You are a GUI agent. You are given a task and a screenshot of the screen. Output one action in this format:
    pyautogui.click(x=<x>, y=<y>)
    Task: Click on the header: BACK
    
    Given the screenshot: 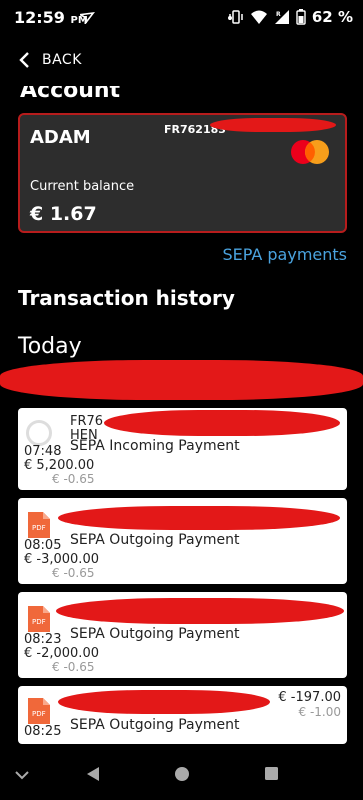 What is the action you would take?
    pyautogui.click(x=181, y=63)
    